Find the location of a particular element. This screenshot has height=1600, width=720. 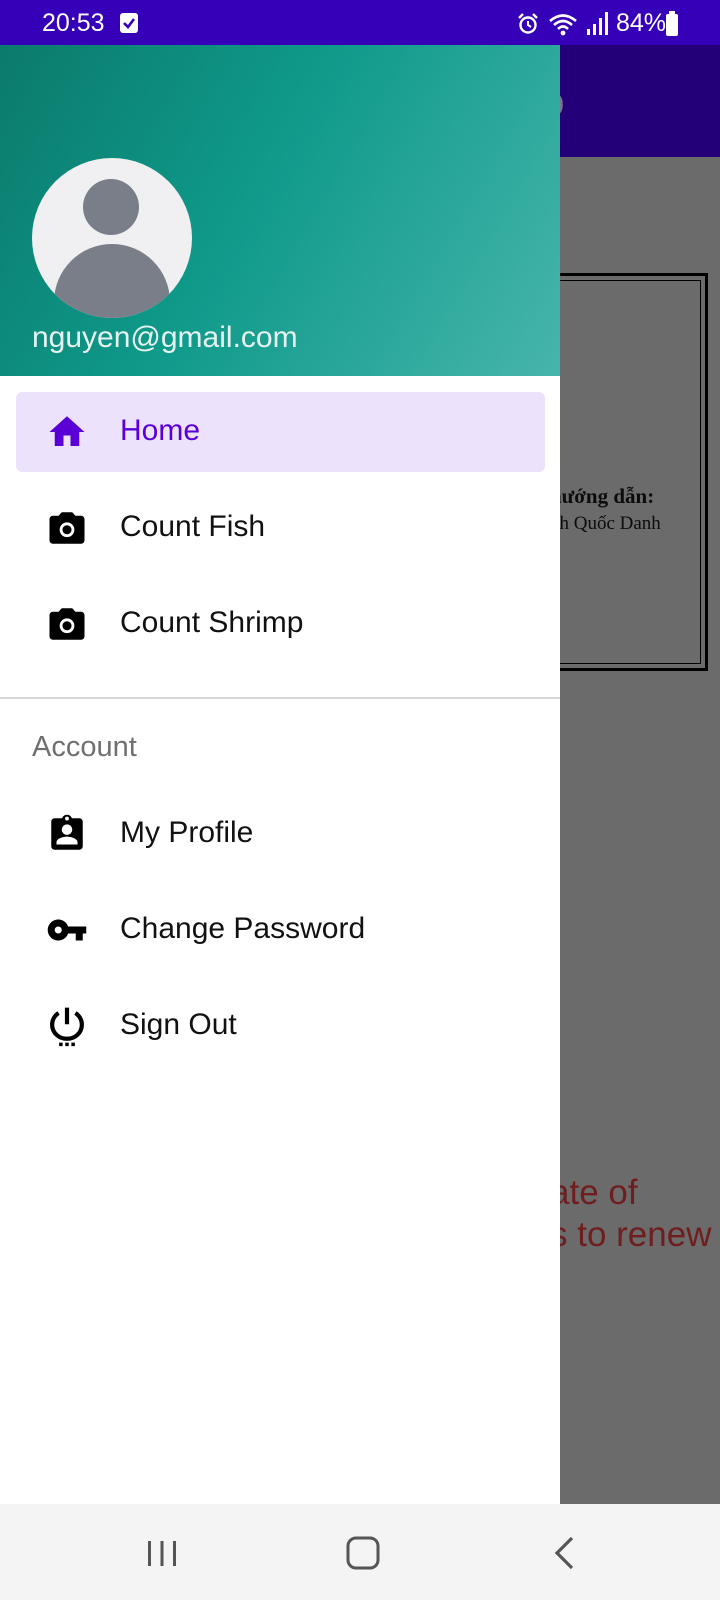

document-text-line: nh Quốc Danh is located at coordinates (605, 523).